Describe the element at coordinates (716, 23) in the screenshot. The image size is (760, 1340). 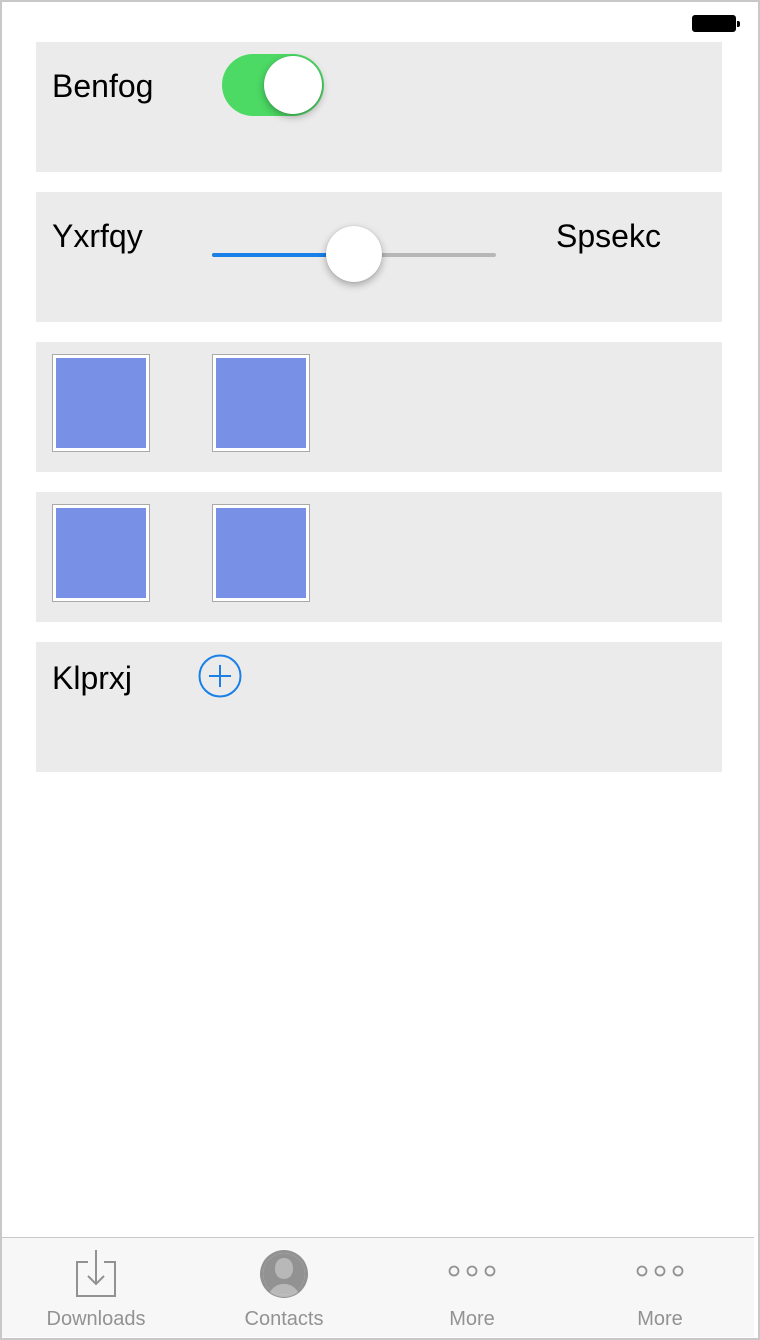
I see `battery-icon` at that location.